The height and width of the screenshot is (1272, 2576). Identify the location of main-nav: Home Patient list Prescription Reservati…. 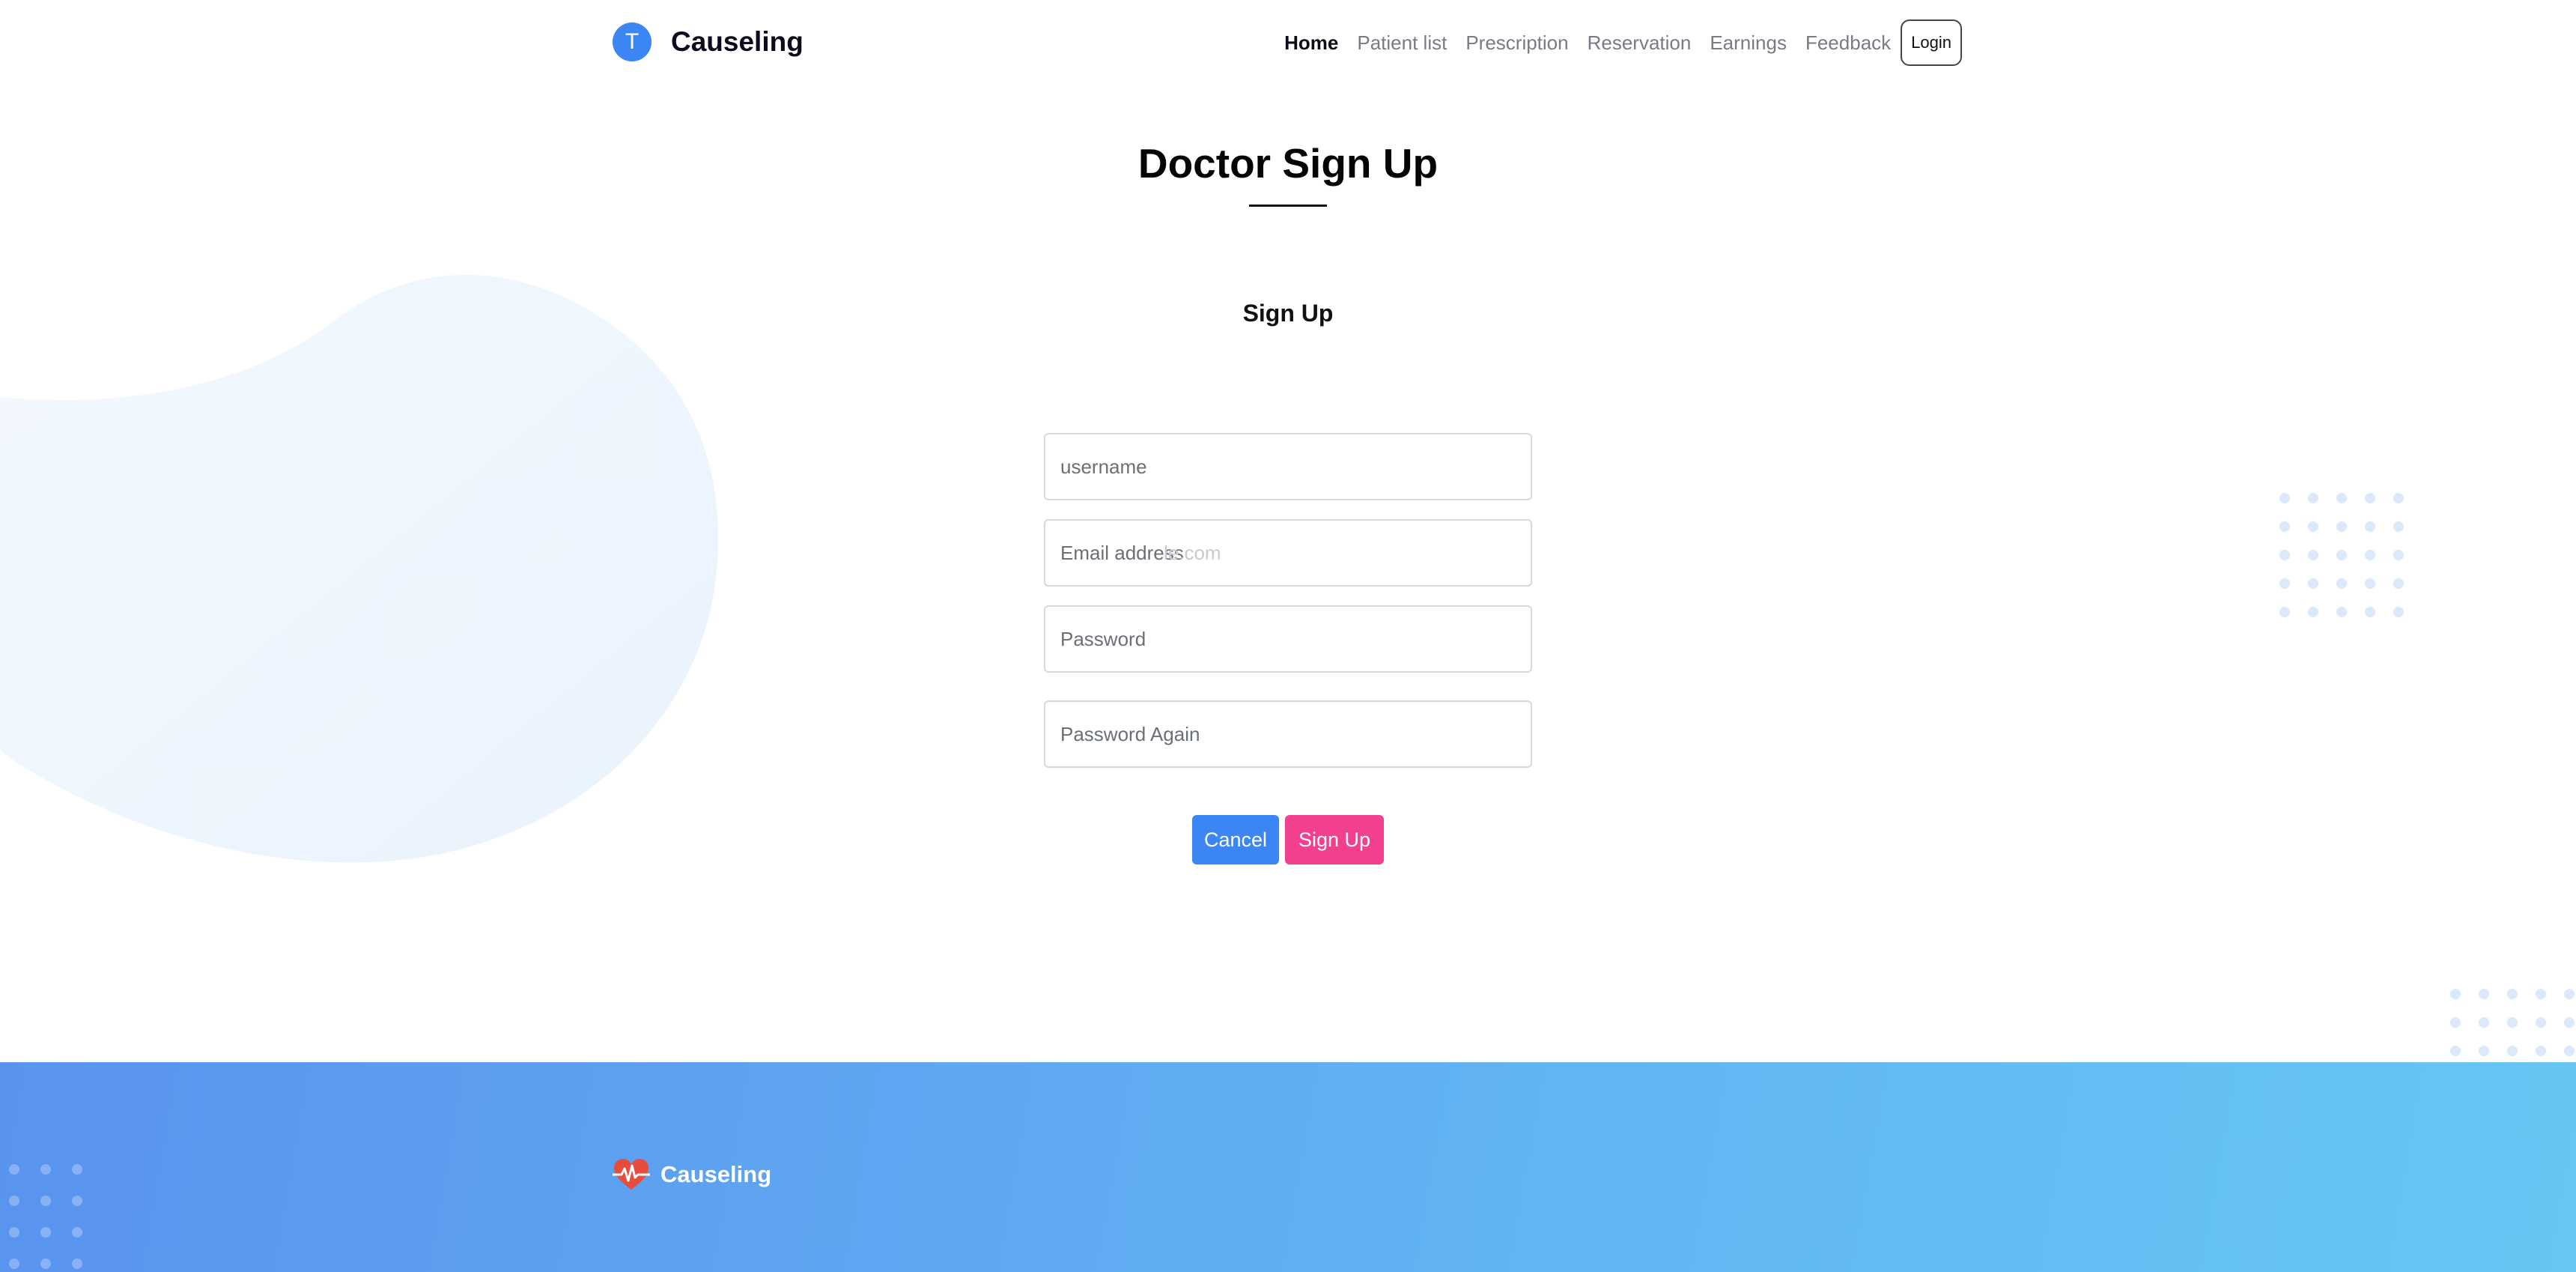
(1614, 42).